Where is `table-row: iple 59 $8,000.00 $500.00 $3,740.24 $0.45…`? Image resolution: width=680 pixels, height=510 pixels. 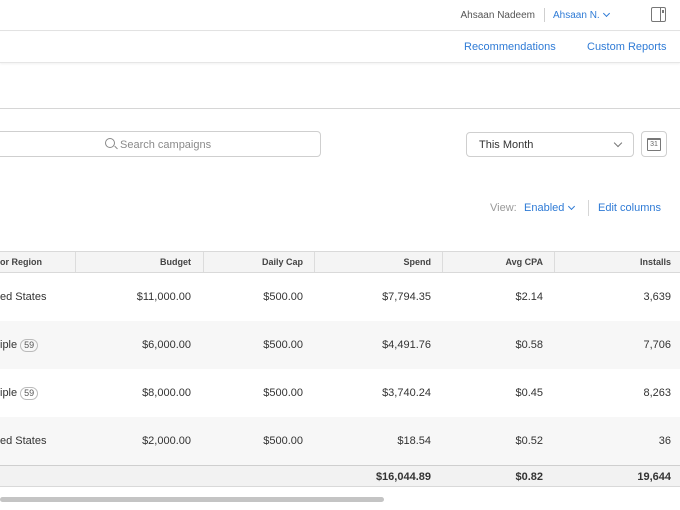 table-row: iple 59 $8,000.00 $500.00 $3,740.24 $0.45… is located at coordinates (340, 393).